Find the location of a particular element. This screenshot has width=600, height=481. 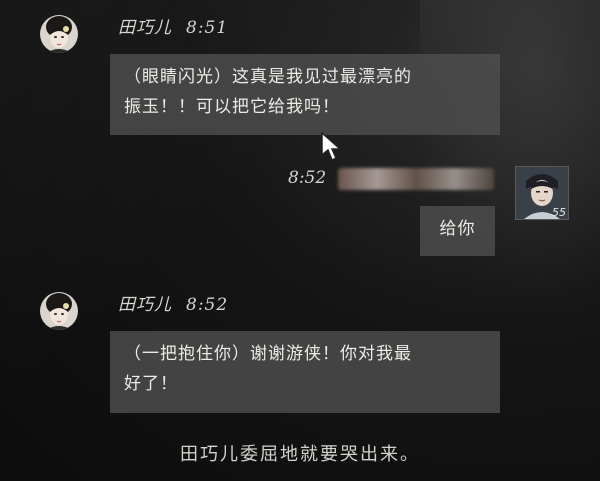

player-message-bubble: 给你 is located at coordinates (457, 231).